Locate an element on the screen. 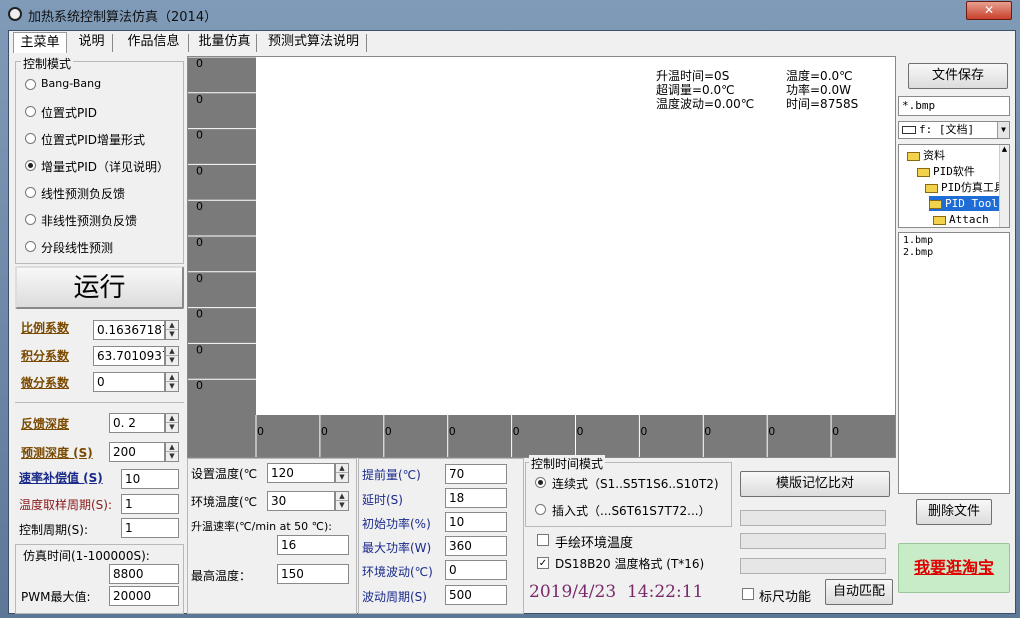 Image resolution: width=1020 pixels, height=618 pixels. folder-item: 资料 is located at coordinates (926, 155).